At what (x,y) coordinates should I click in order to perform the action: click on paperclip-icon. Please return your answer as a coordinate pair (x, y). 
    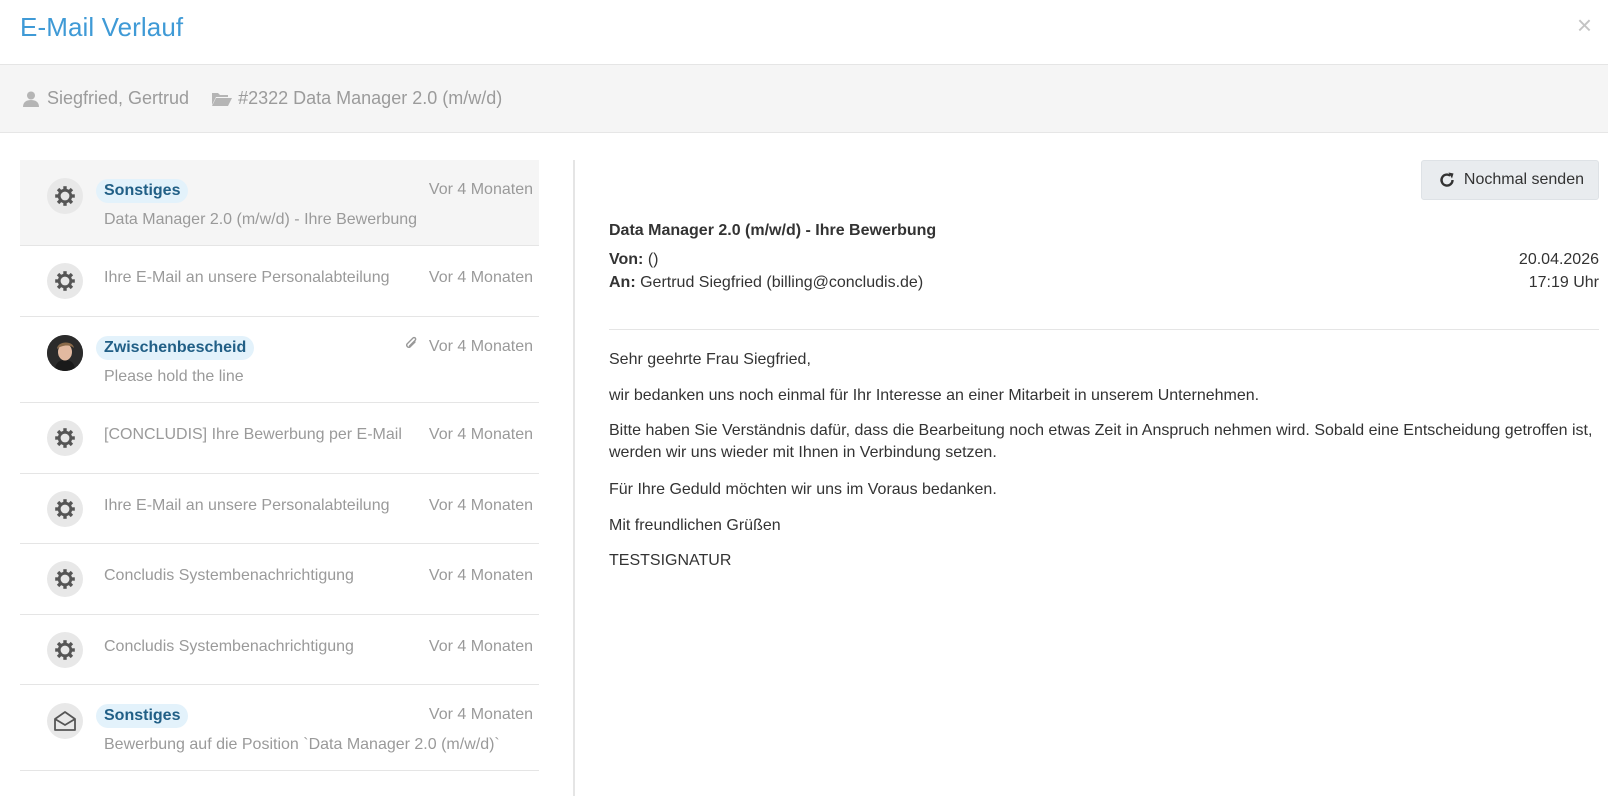
    Looking at the image, I should click on (411, 346).